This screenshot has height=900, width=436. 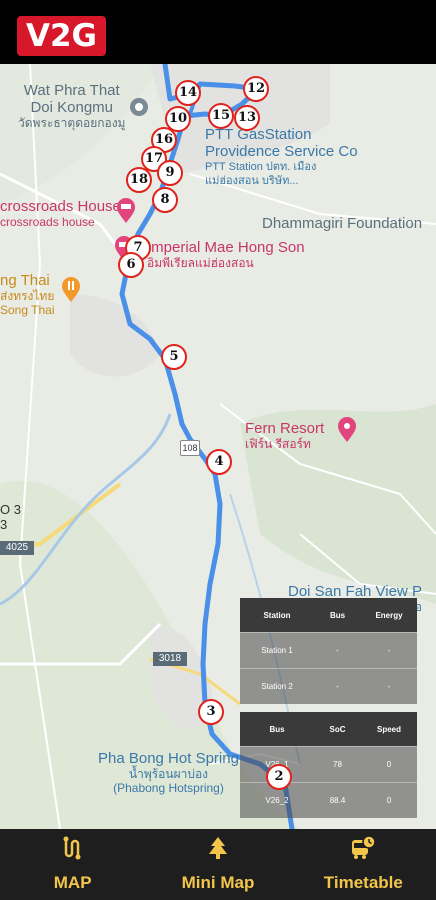 I want to click on app-logo: V2G, so click(x=61, y=36).